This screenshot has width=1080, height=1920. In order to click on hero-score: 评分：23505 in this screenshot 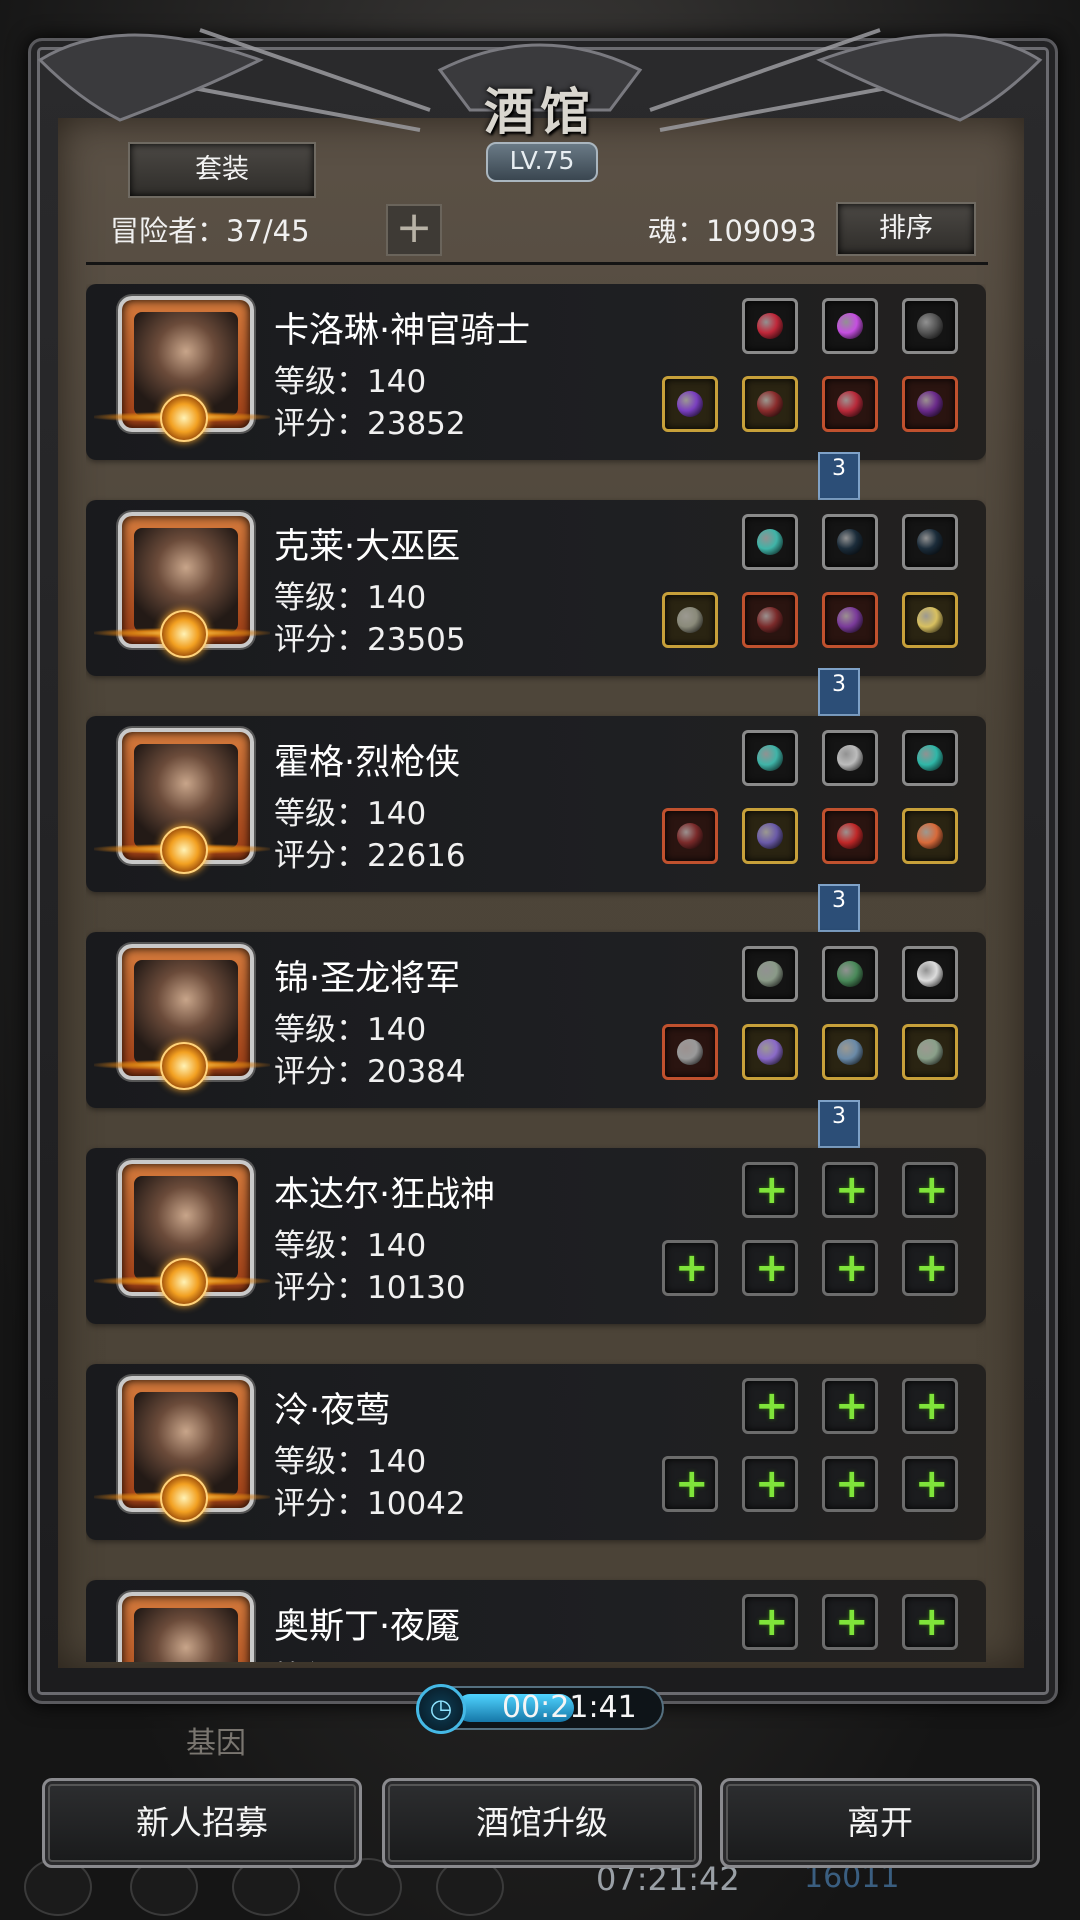, I will do `click(370, 640)`.